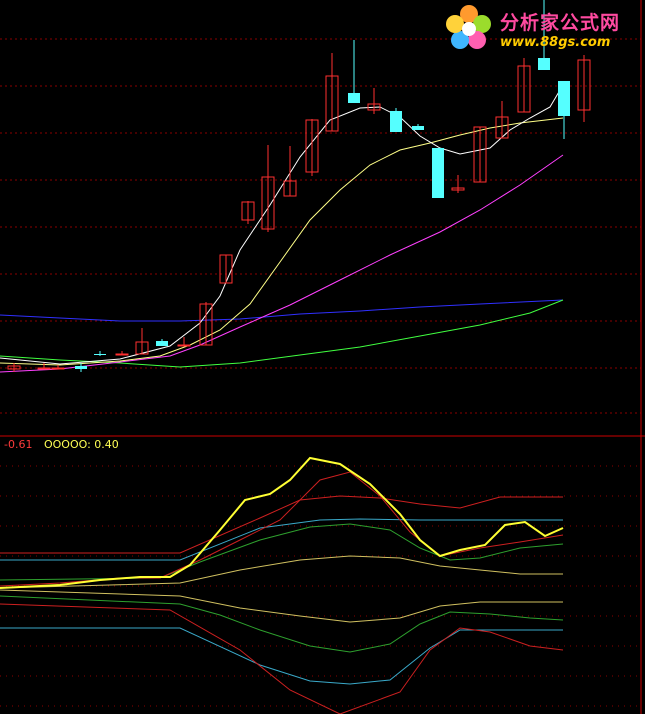 This screenshot has height=714, width=645. What do you see at coordinates (282, 333) in the screenshot?
I see `ma-green-line` at bounding box center [282, 333].